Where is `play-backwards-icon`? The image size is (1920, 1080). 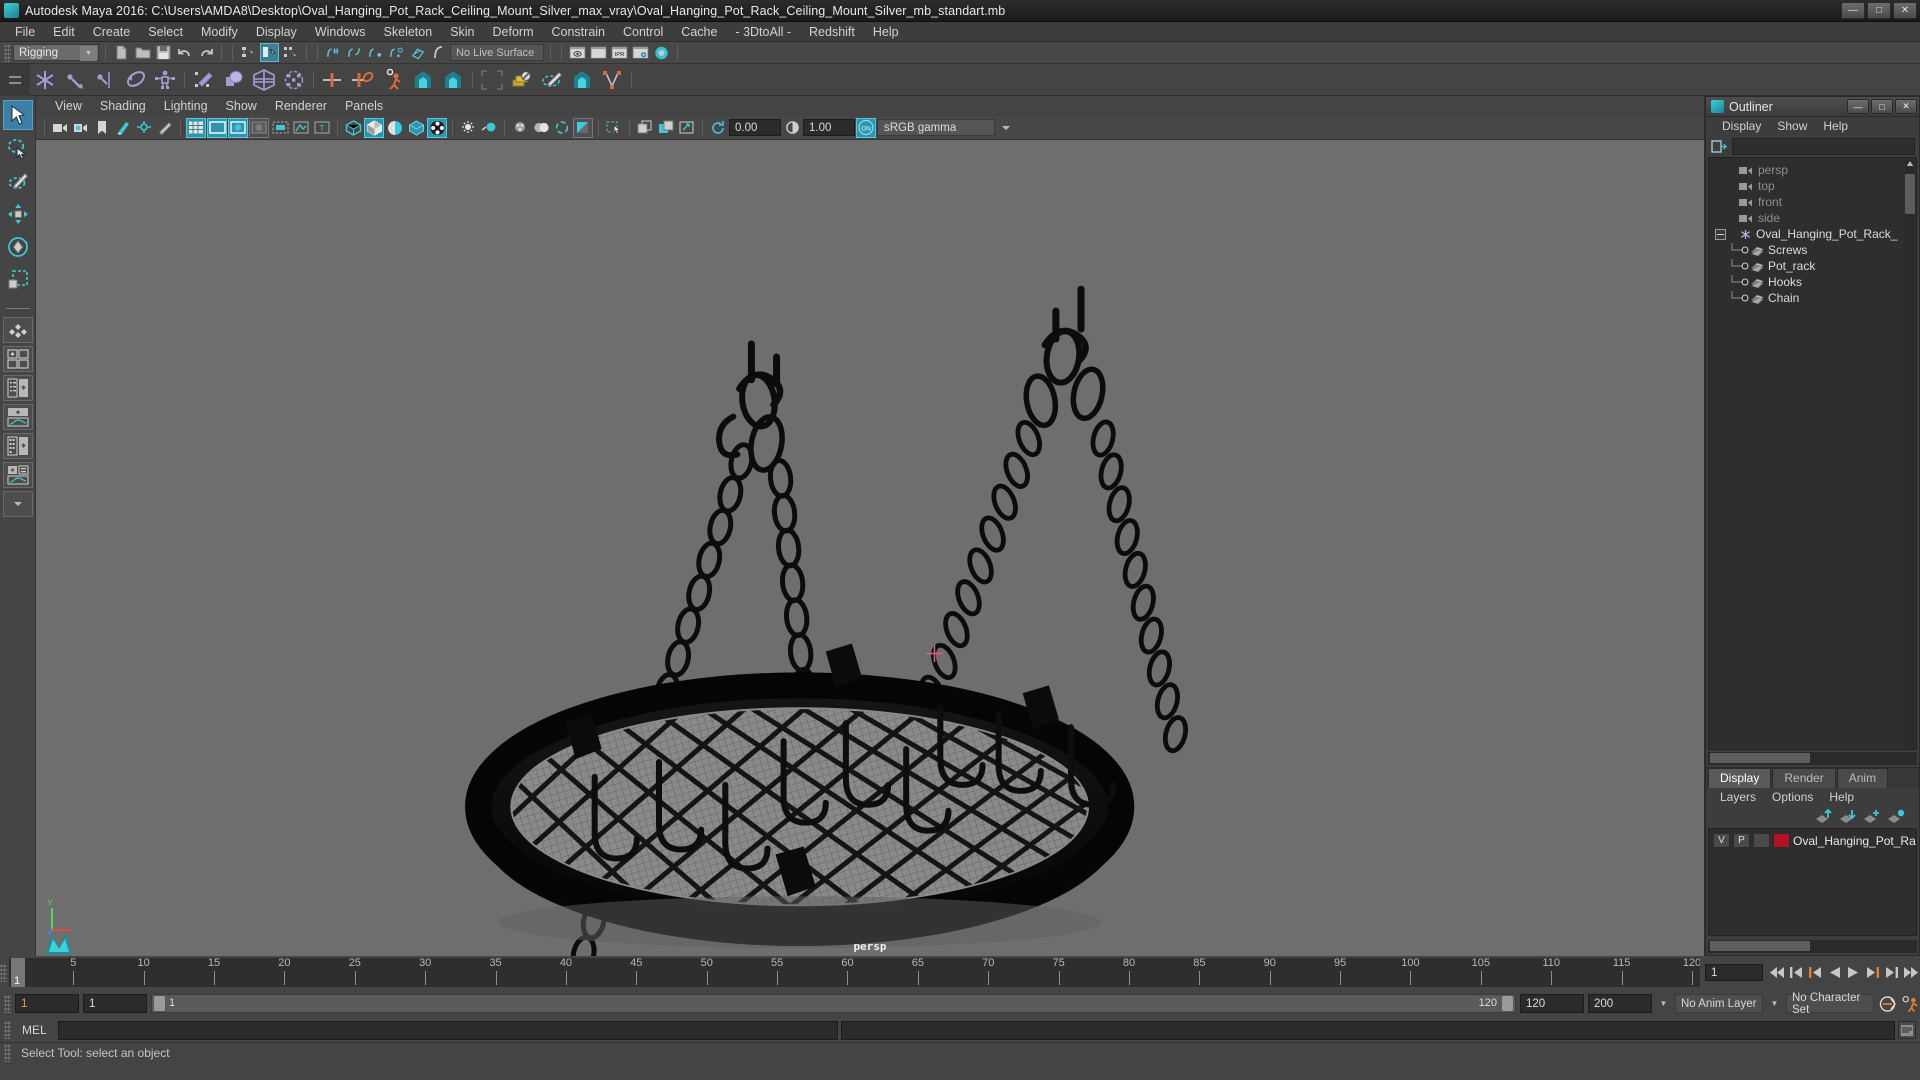 play-backwards-icon is located at coordinates (1834, 973).